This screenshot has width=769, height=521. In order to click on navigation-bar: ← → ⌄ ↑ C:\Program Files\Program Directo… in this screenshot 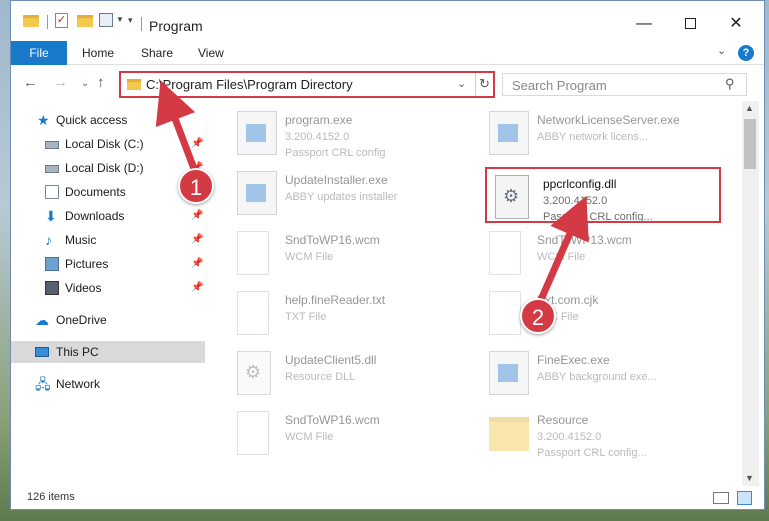, I will do `click(387, 84)`.